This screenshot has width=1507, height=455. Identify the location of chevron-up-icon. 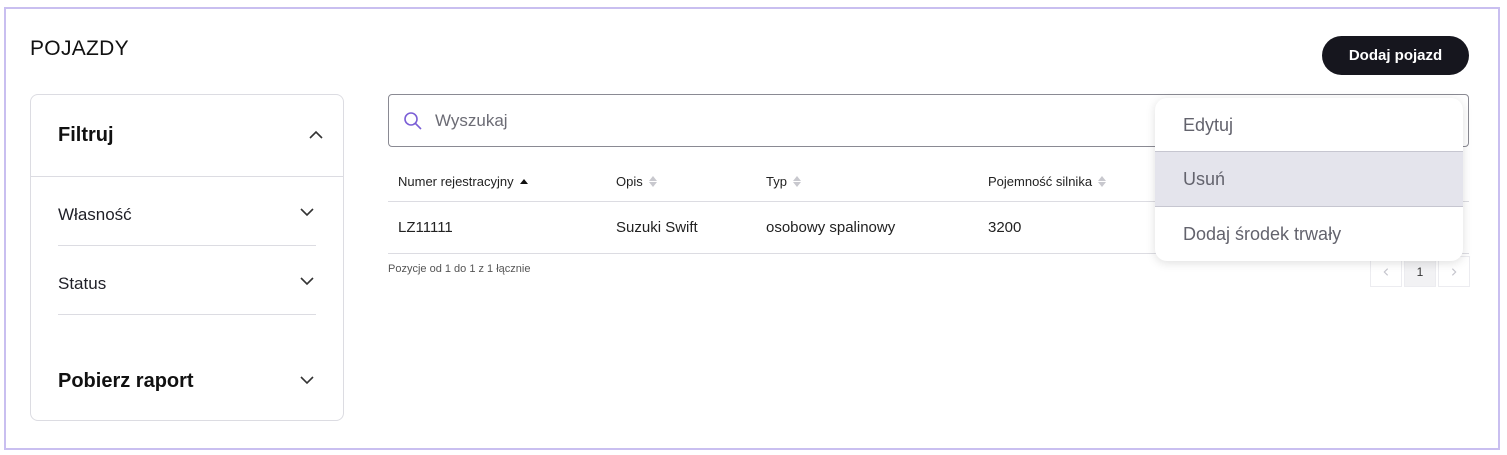
(316, 135).